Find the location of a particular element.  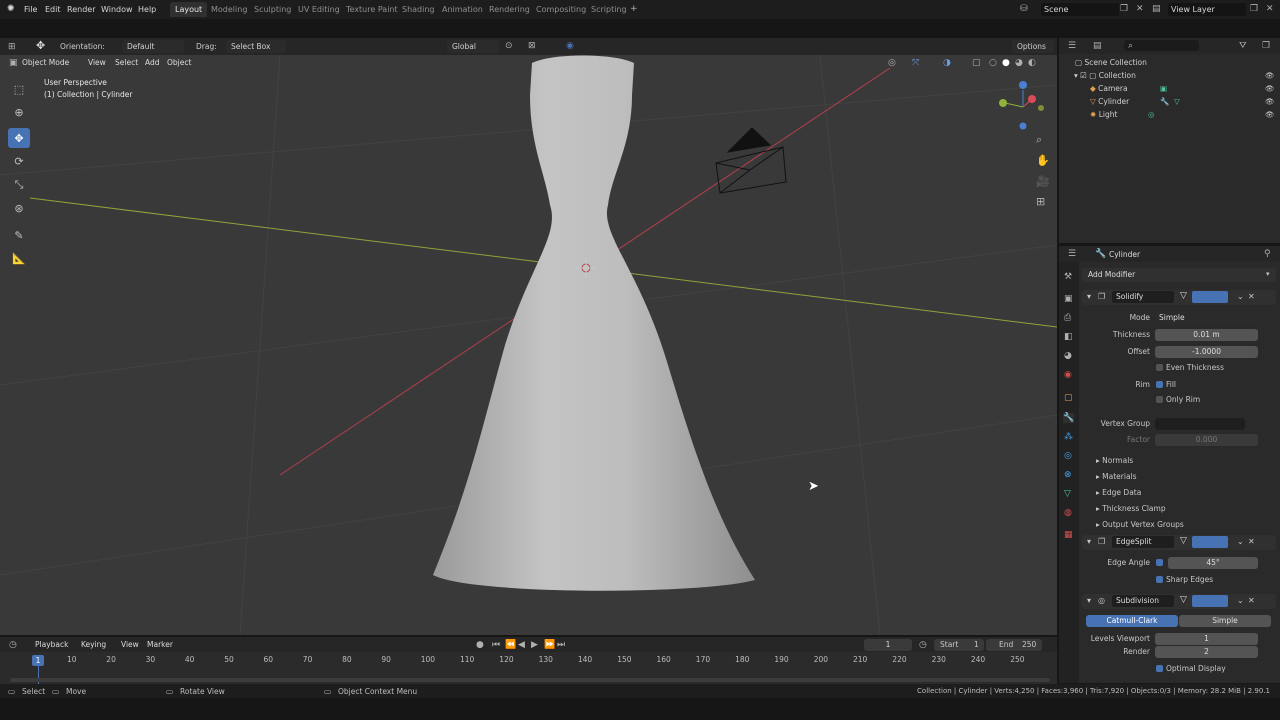

mode-dropdown: Object Mode is located at coordinates (45, 62).